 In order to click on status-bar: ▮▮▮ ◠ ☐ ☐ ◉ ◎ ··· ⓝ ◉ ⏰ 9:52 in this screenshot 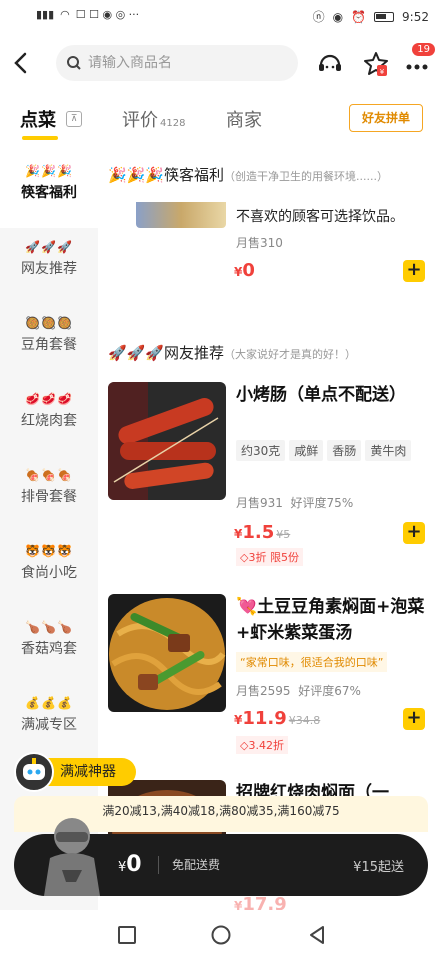, I will do `click(221, 17)`.